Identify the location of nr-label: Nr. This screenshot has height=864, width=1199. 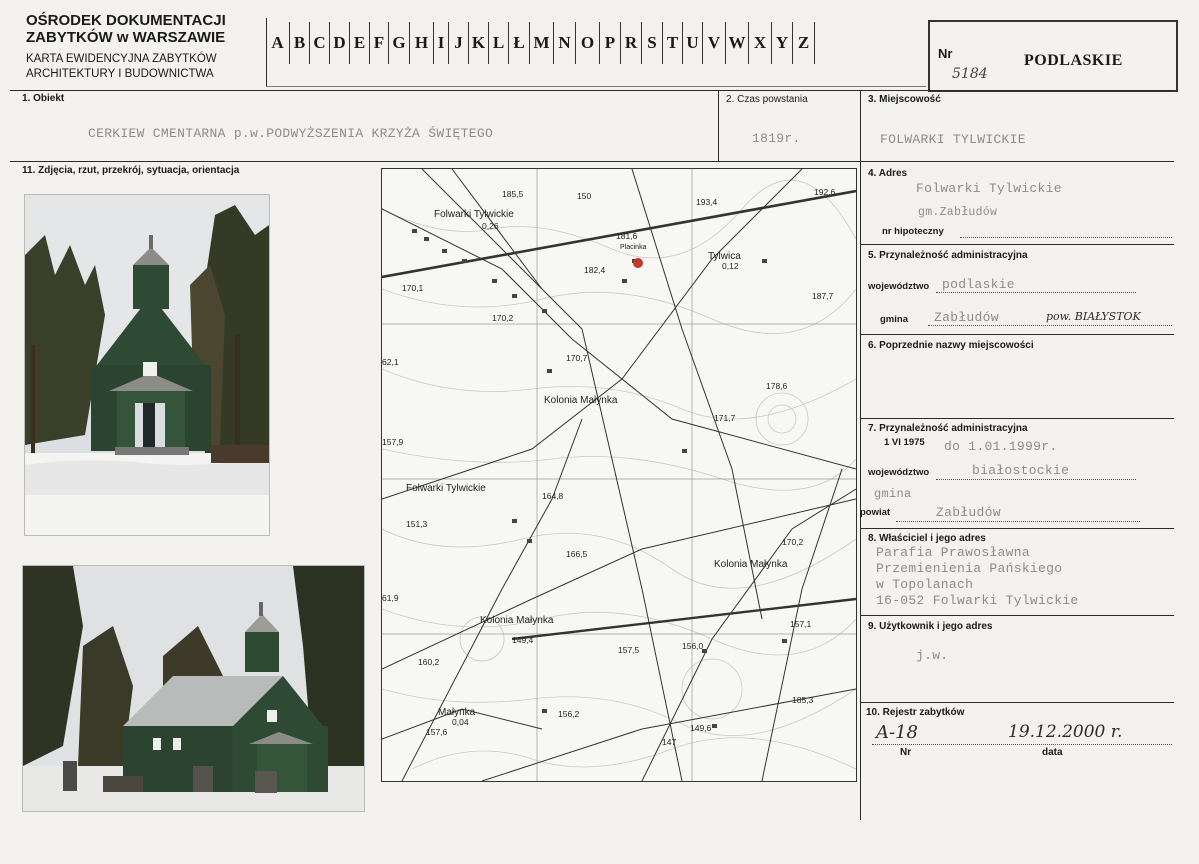
(945, 53).